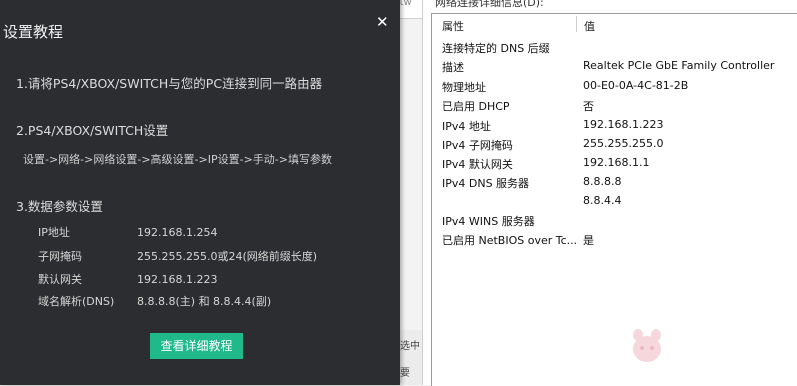  Describe the element at coordinates (476, 106) in the screenshot. I see `row-property: 已启用 DHCP` at that location.